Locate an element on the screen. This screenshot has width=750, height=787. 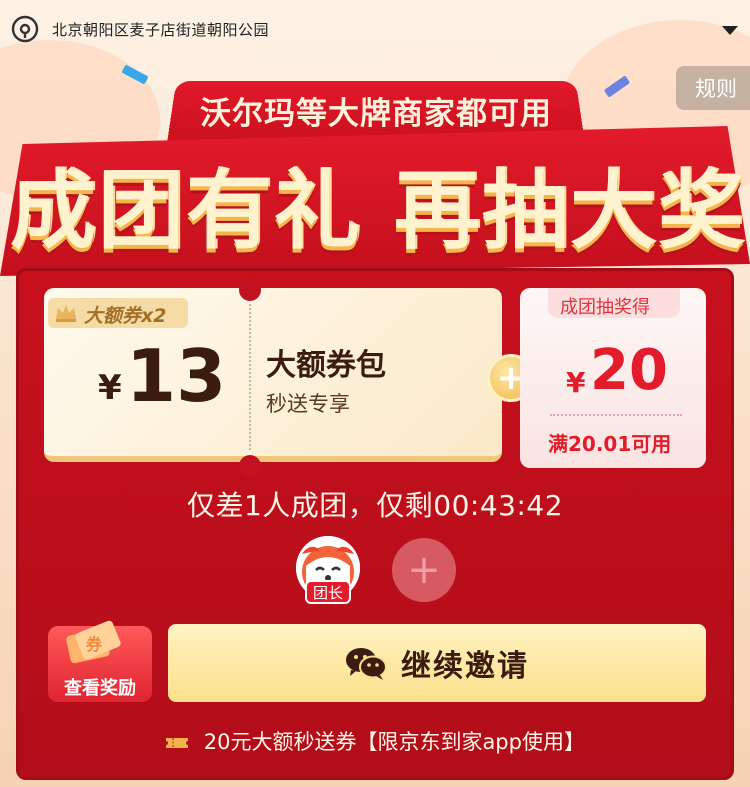
caret-down-icon is located at coordinates (730, 30).